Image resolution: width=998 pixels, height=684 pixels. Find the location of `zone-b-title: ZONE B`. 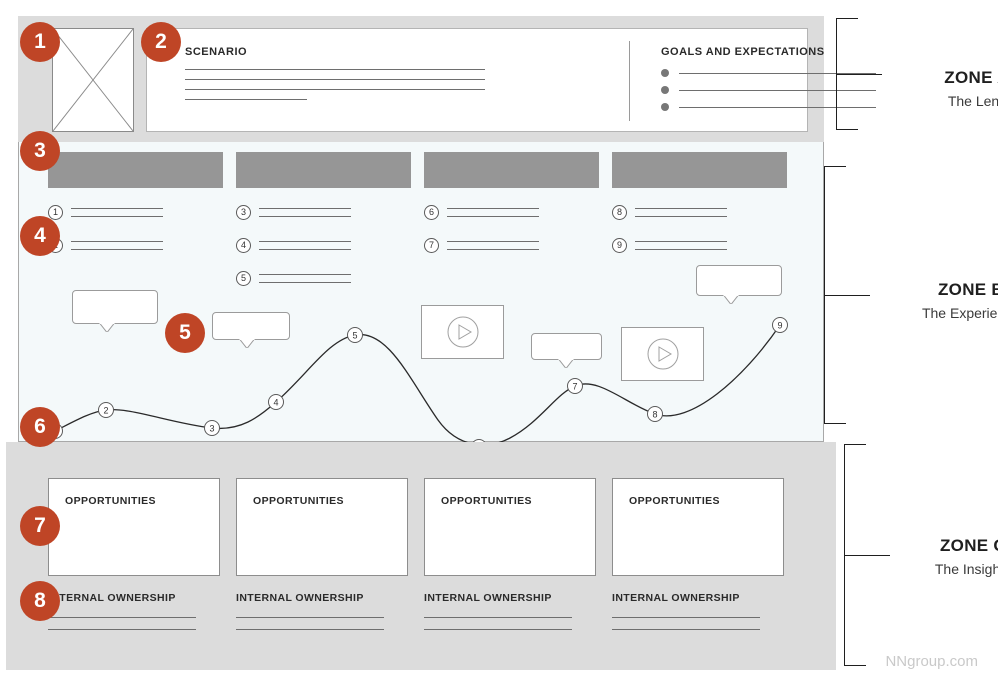

zone-b-title: ZONE B is located at coordinates (967, 289).